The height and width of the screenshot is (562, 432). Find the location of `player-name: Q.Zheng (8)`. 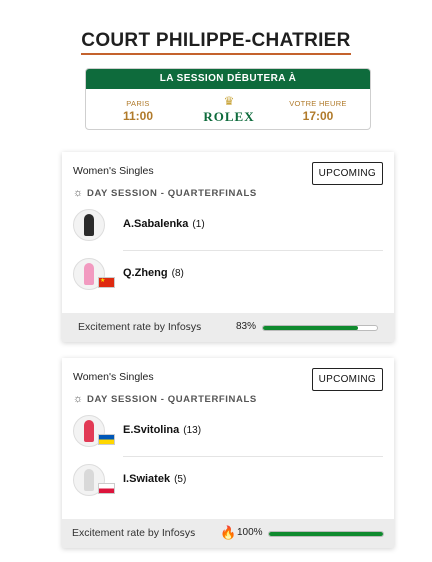

player-name: Q.Zheng (8) is located at coordinates (153, 273).